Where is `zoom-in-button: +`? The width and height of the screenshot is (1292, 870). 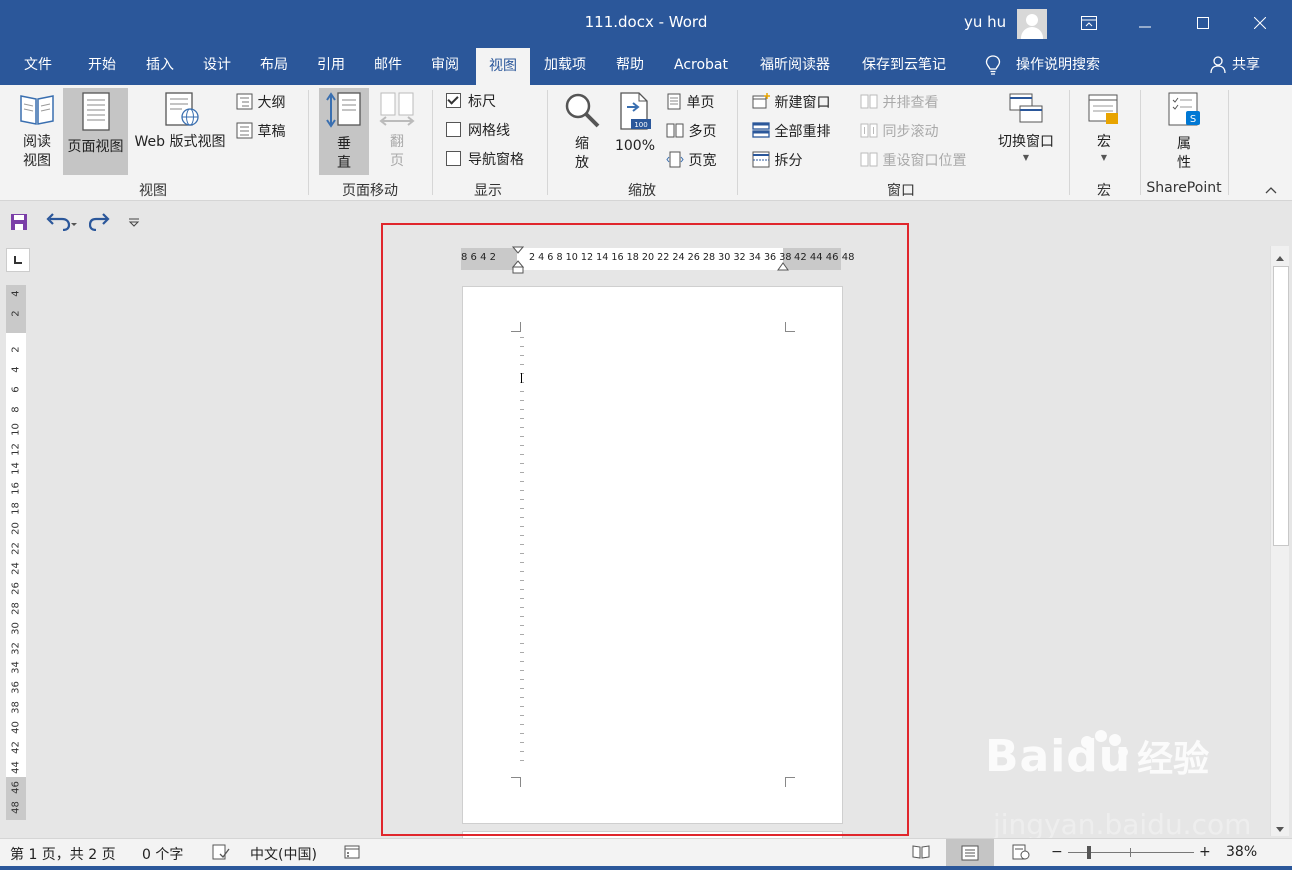 zoom-in-button: + is located at coordinates (1205, 852).